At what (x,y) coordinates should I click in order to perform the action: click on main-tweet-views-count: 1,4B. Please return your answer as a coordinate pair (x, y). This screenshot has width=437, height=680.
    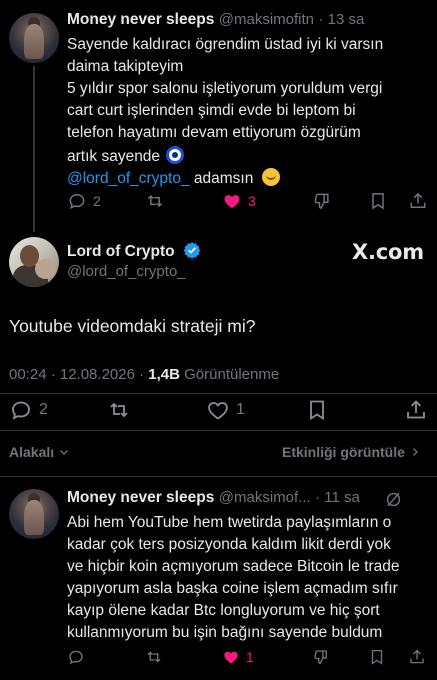
    Looking at the image, I should click on (164, 374).